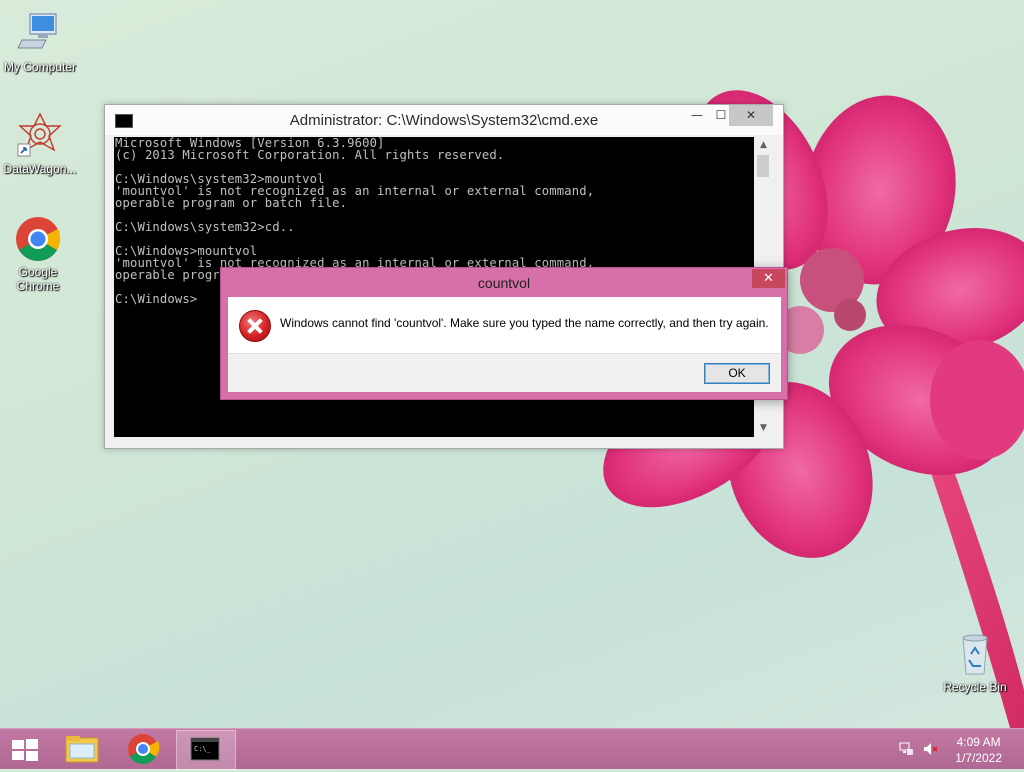  I want to click on desktop-icon-google-chrome: Google Chrome, so click(39, 254).